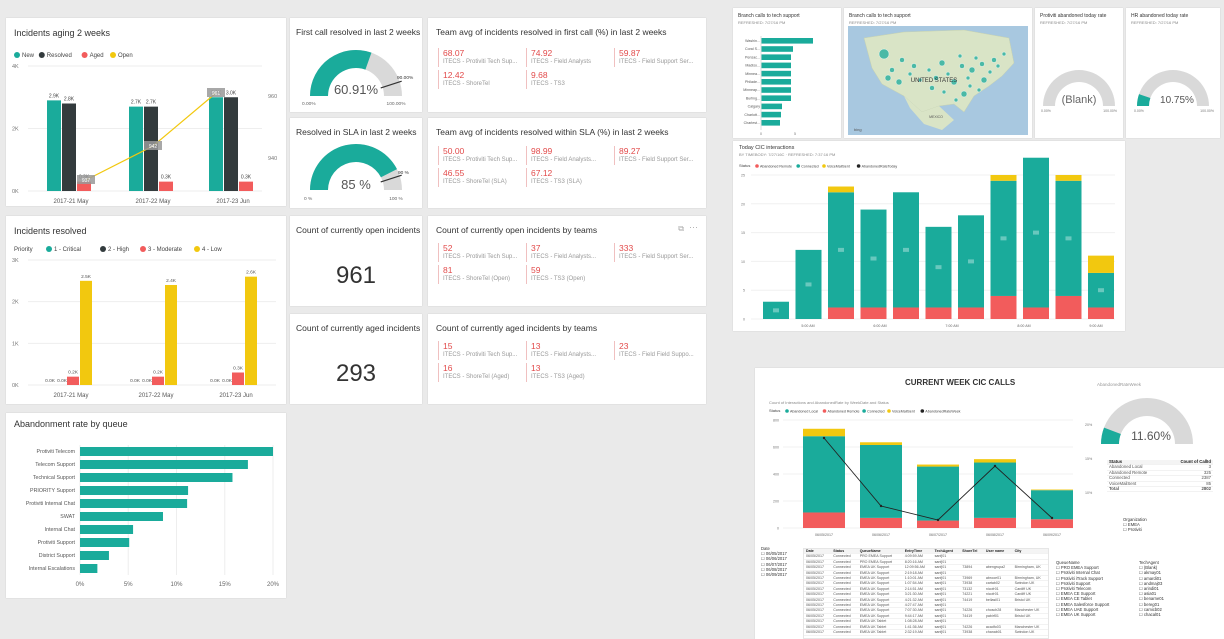  What do you see at coordinates (216, 94) in the screenshot?
I see `data-label: 961` at bounding box center [216, 94].